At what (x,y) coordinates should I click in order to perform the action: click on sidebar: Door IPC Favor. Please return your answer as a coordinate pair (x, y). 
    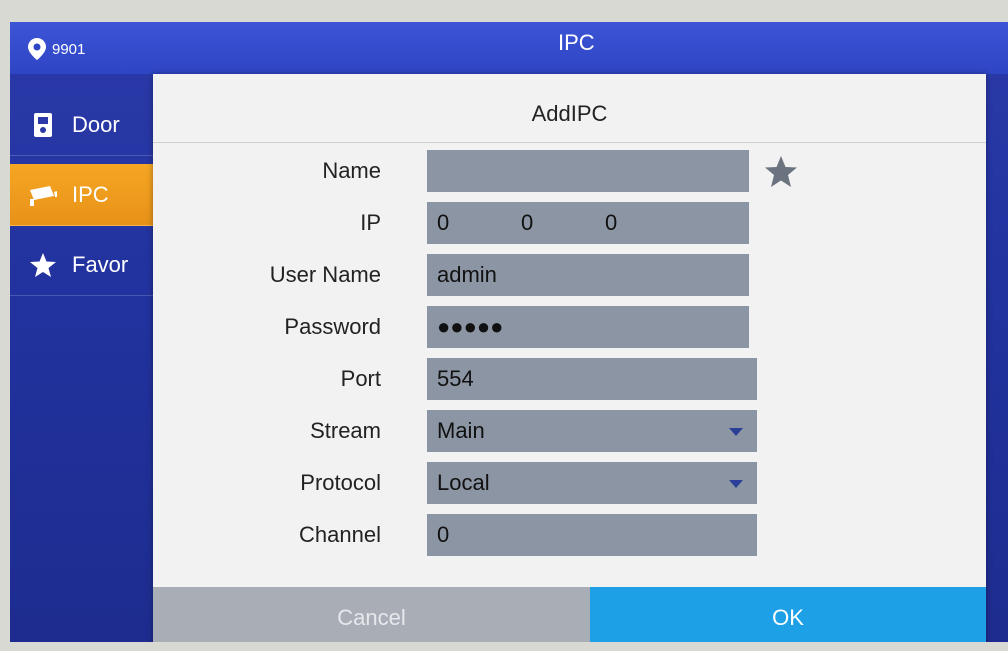
    Looking at the image, I should click on (82, 358).